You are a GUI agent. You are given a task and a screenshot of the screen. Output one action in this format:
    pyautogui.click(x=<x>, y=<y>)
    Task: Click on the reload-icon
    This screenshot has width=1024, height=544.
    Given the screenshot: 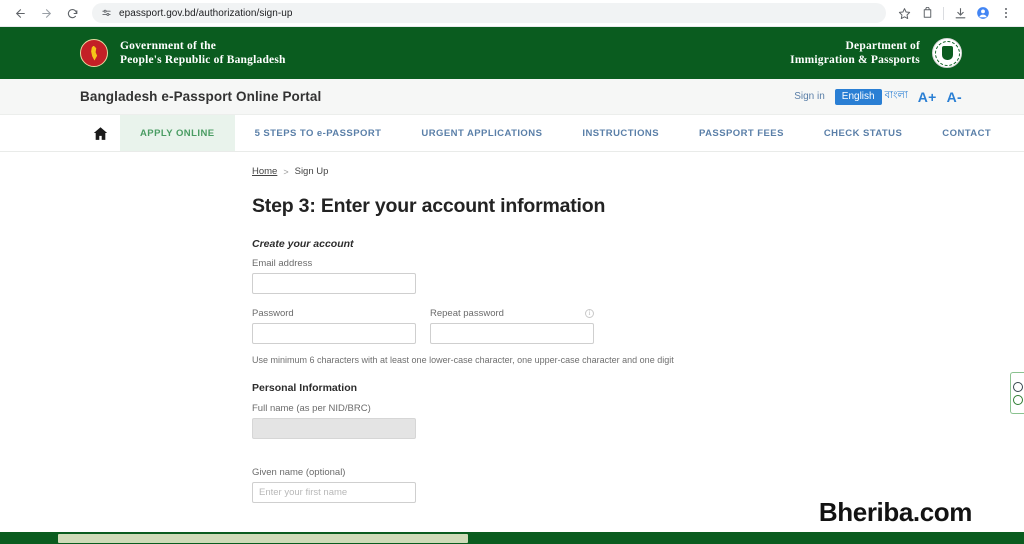 What is the action you would take?
    pyautogui.click(x=72, y=13)
    